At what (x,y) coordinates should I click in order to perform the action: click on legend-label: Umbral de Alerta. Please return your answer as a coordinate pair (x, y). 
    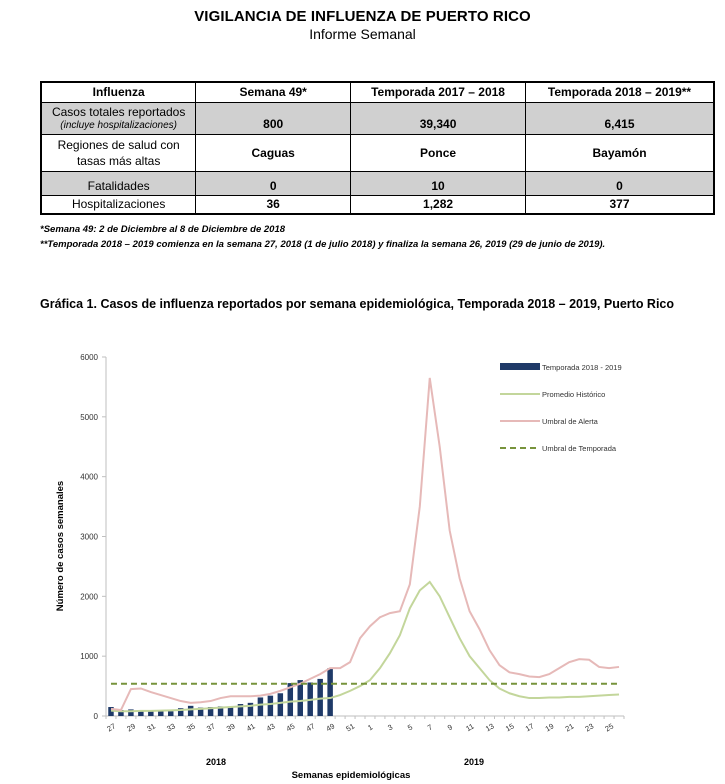
    Looking at the image, I should click on (570, 421).